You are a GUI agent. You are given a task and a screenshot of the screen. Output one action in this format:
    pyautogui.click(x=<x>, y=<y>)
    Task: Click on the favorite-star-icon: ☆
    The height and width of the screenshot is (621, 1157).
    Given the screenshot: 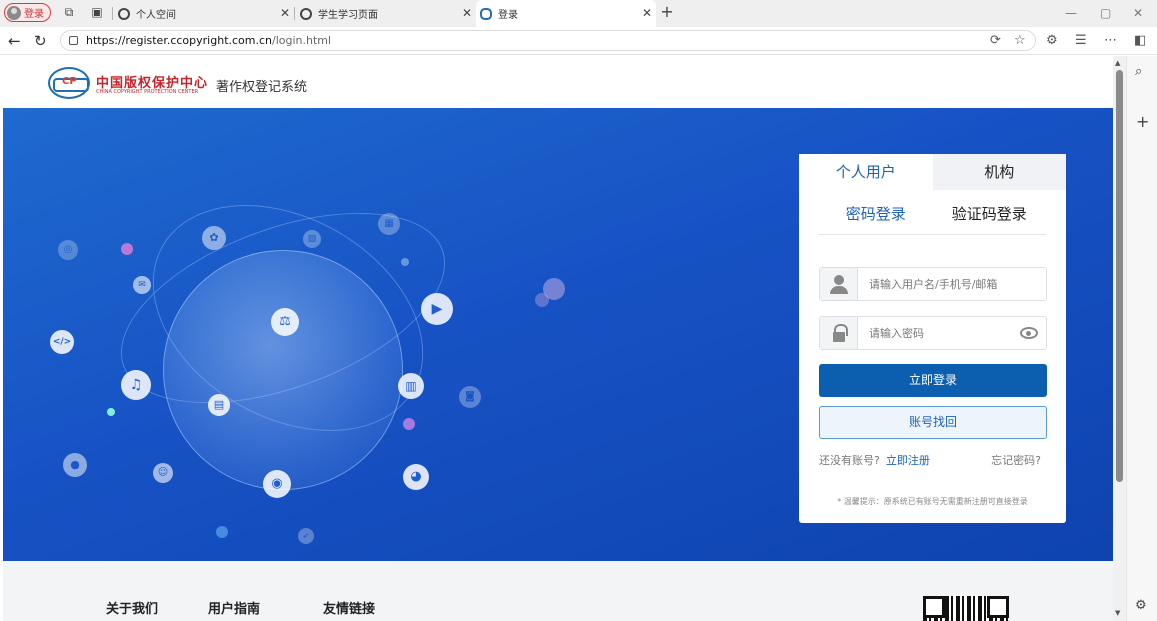 What is the action you would take?
    pyautogui.click(x=1020, y=40)
    